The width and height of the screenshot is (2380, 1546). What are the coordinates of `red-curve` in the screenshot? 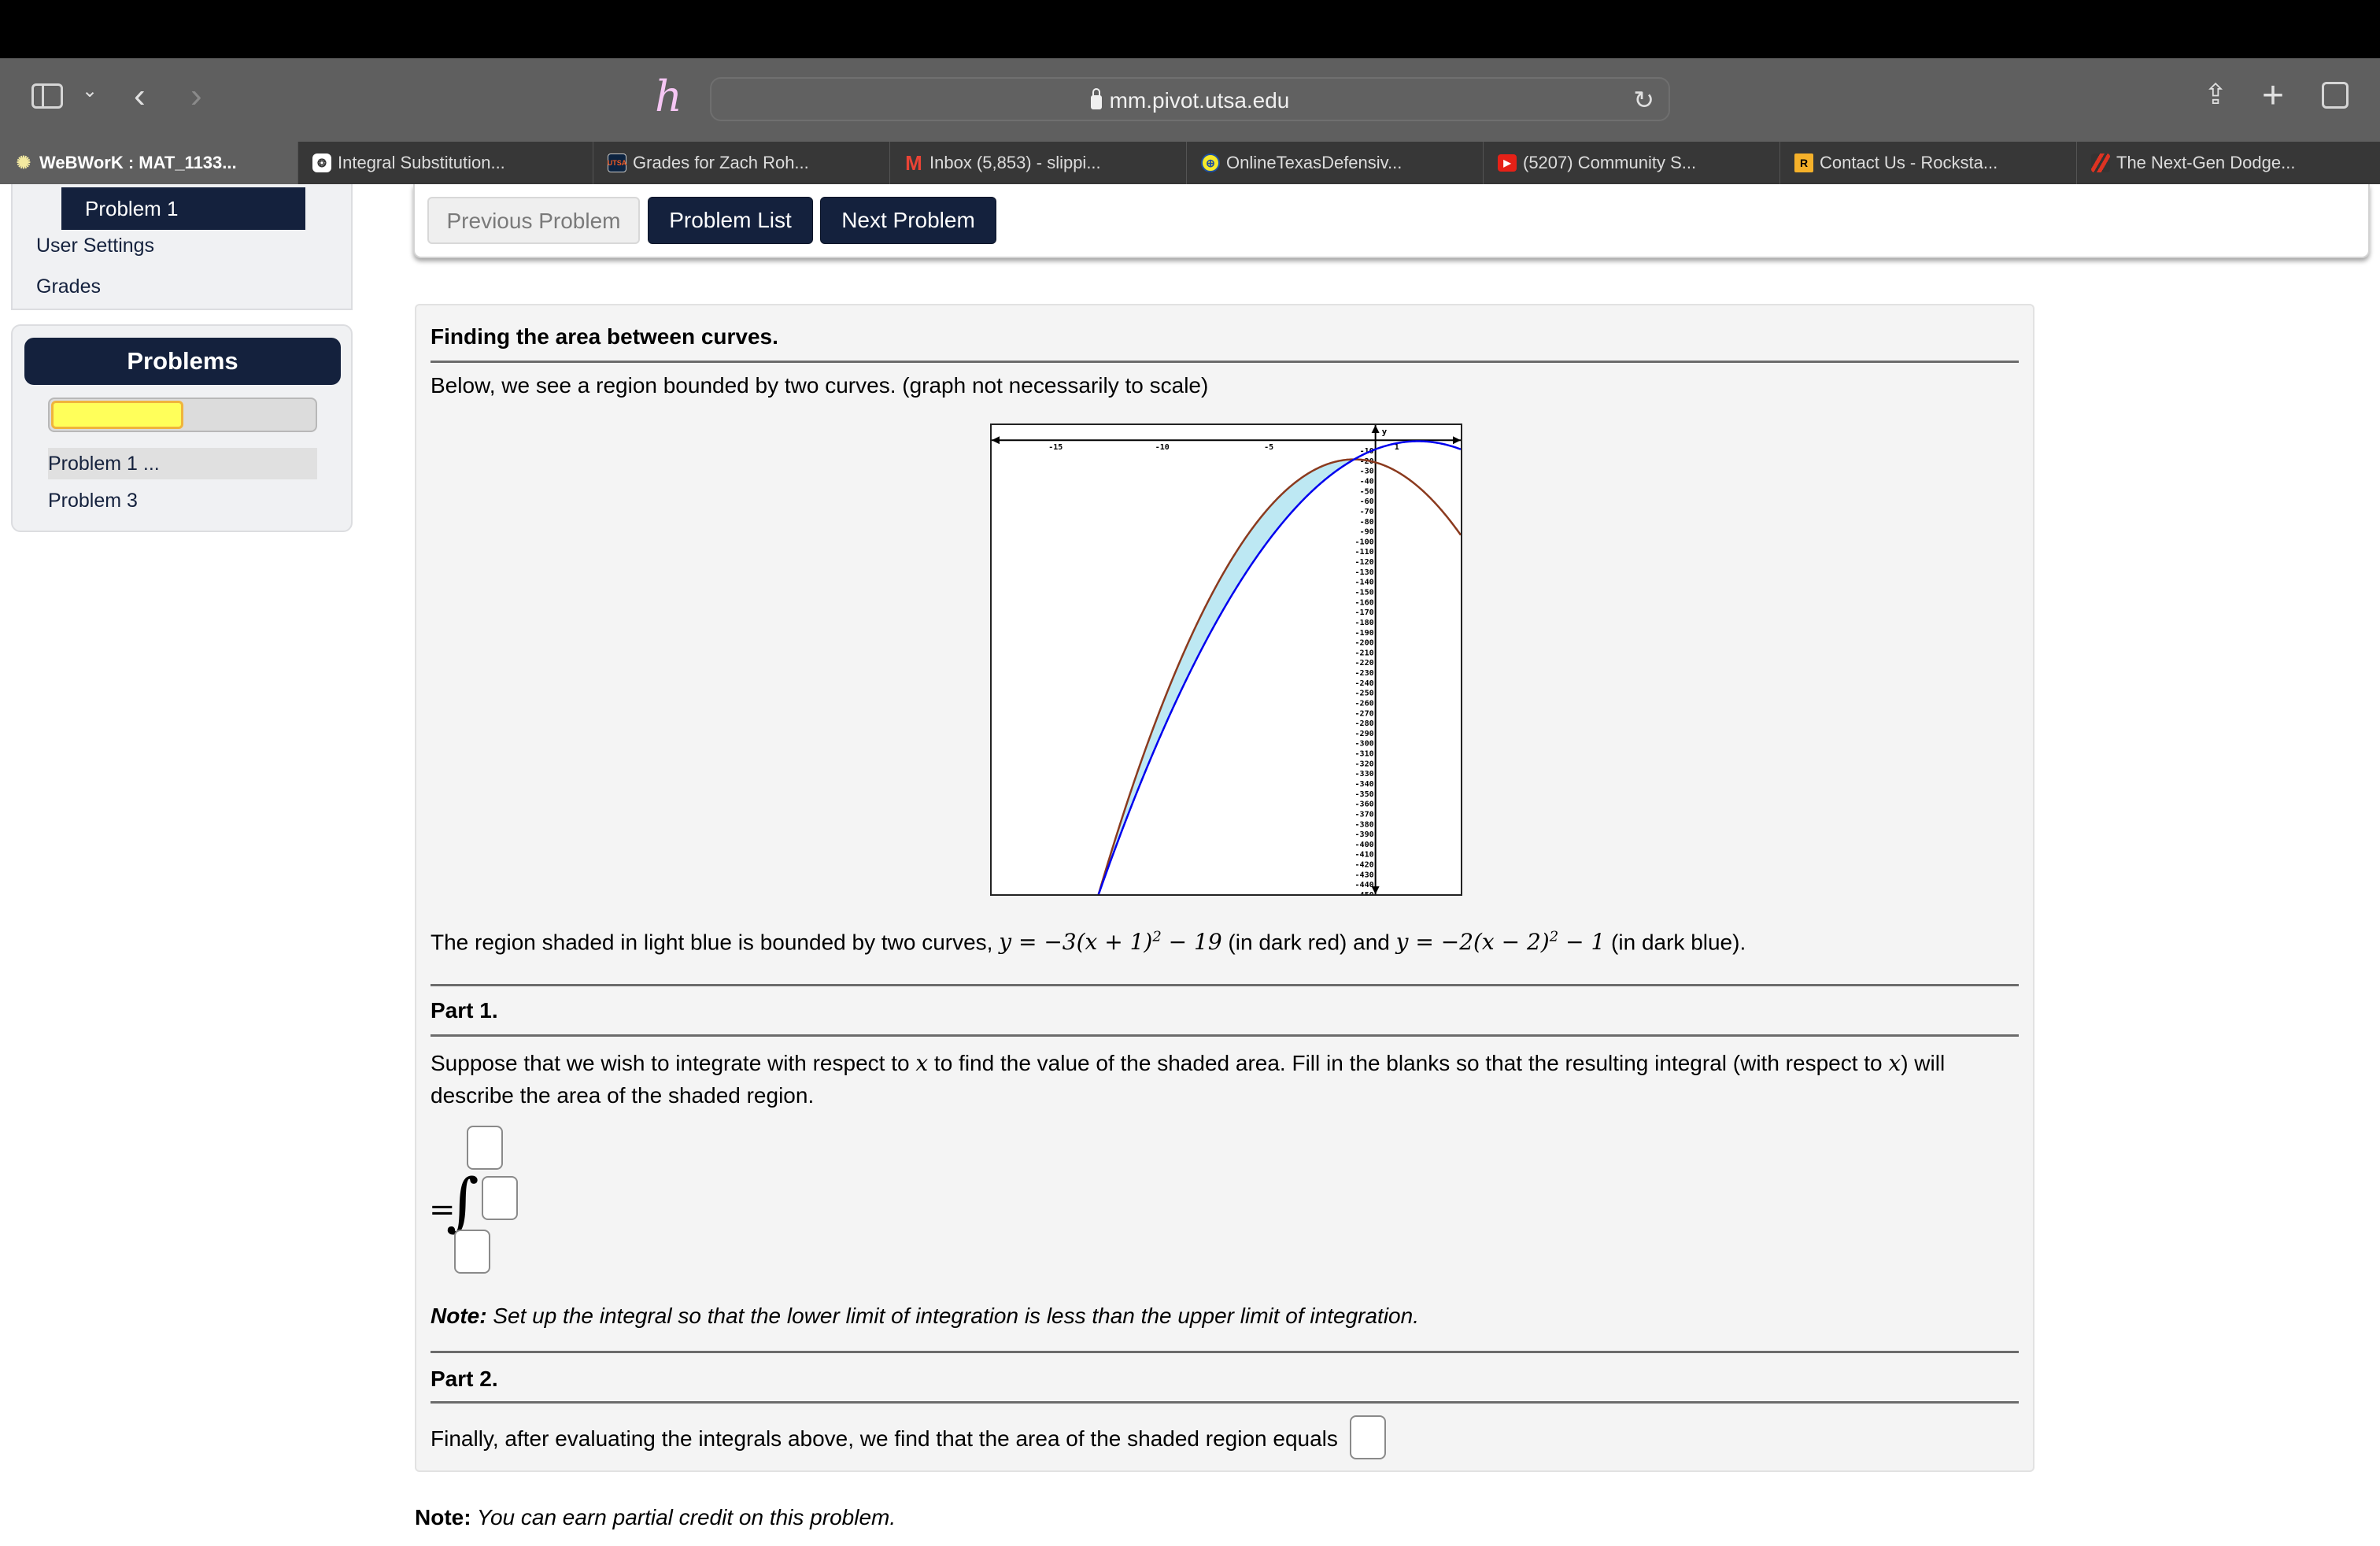 It's located at (1226, 896).